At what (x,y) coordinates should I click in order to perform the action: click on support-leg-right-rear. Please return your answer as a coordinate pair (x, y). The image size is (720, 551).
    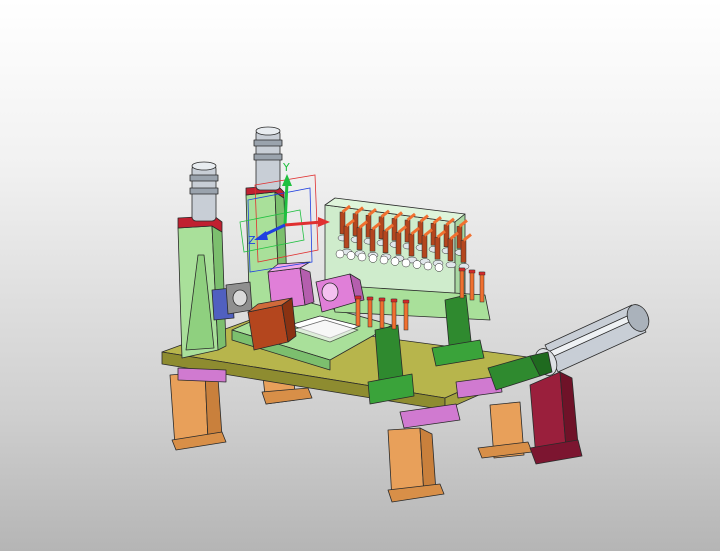
    Looking at the image, I should click on (505, 430).